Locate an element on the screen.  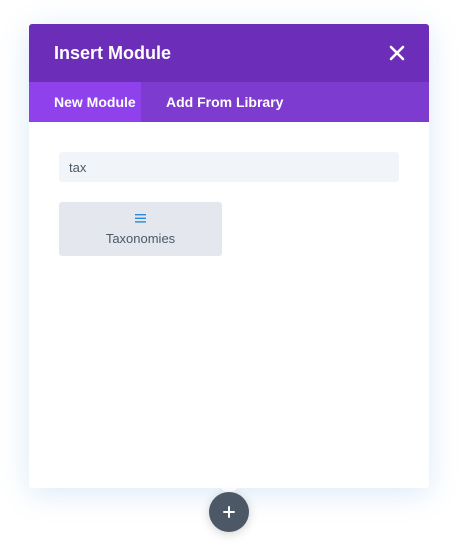
plus-icon is located at coordinates (229, 512).